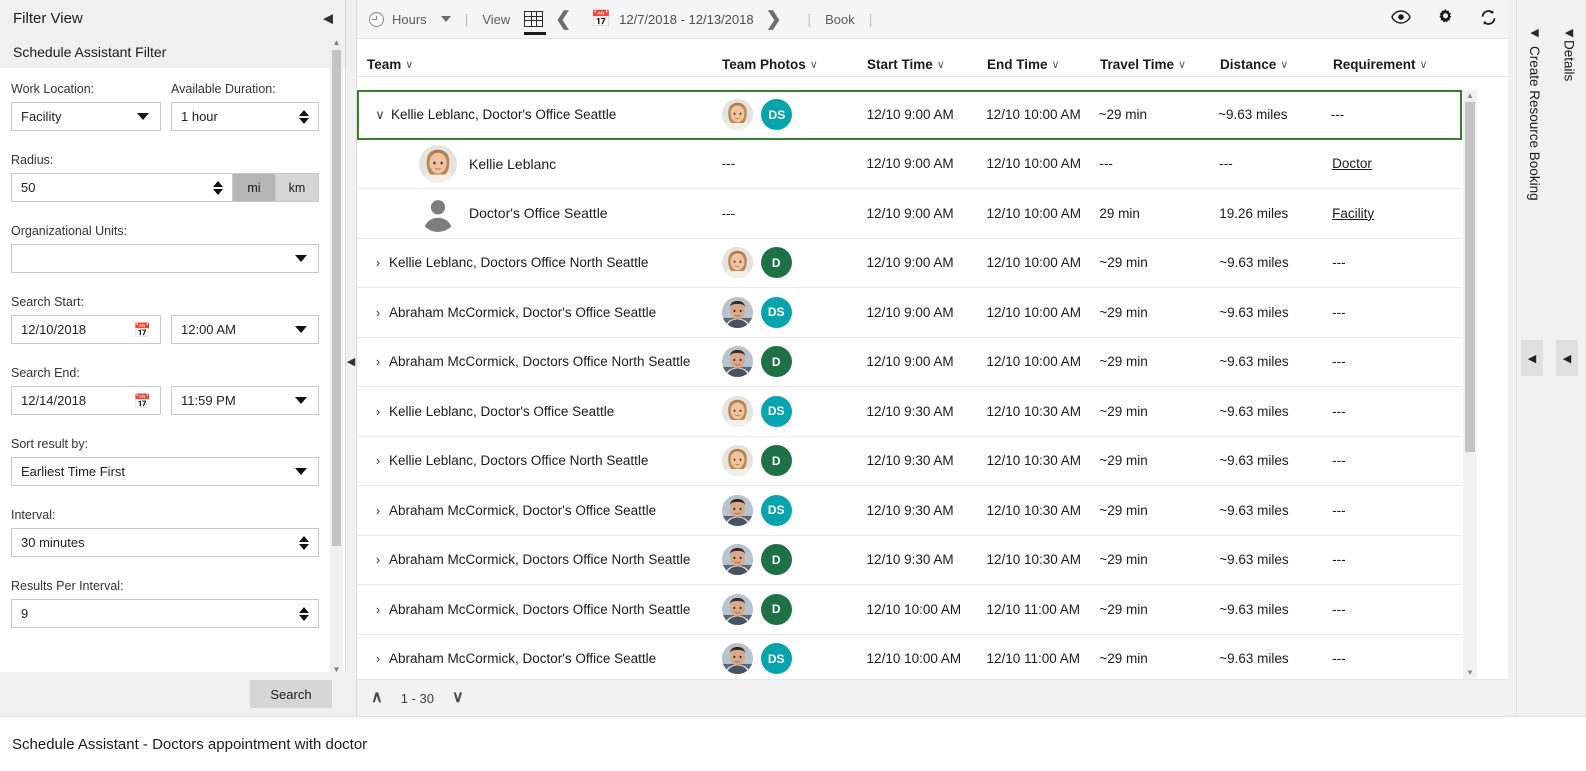 This screenshot has height=771, width=1586. Describe the element at coordinates (774, 19) in the screenshot. I see `next-period-icon: ❯` at that location.